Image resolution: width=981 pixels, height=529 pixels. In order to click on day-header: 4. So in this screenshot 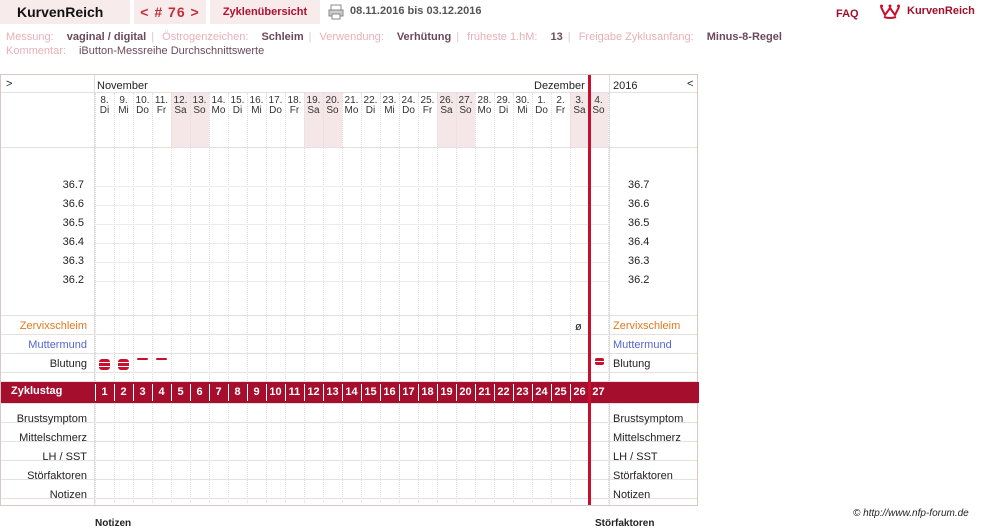, I will do `click(598, 106)`.